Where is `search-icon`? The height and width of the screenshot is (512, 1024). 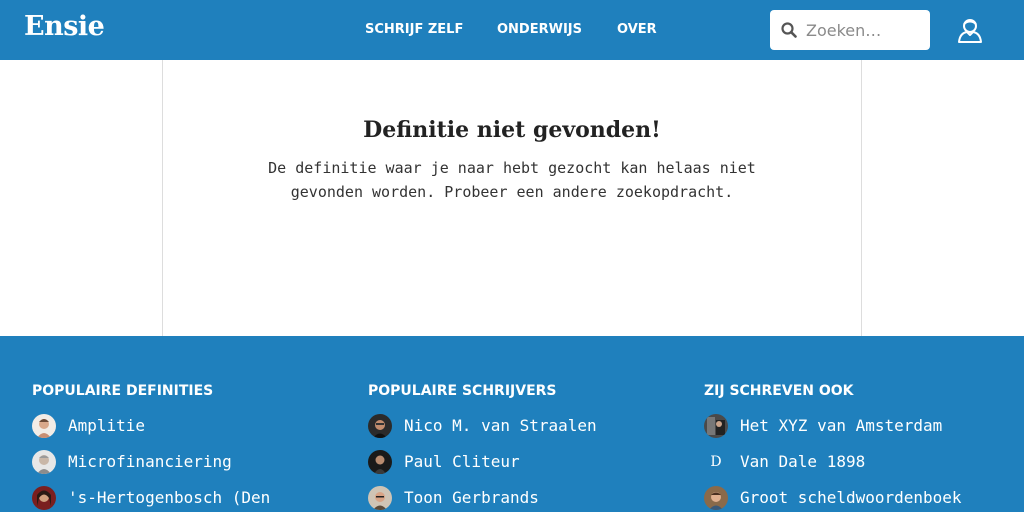
search-icon is located at coordinates (789, 30).